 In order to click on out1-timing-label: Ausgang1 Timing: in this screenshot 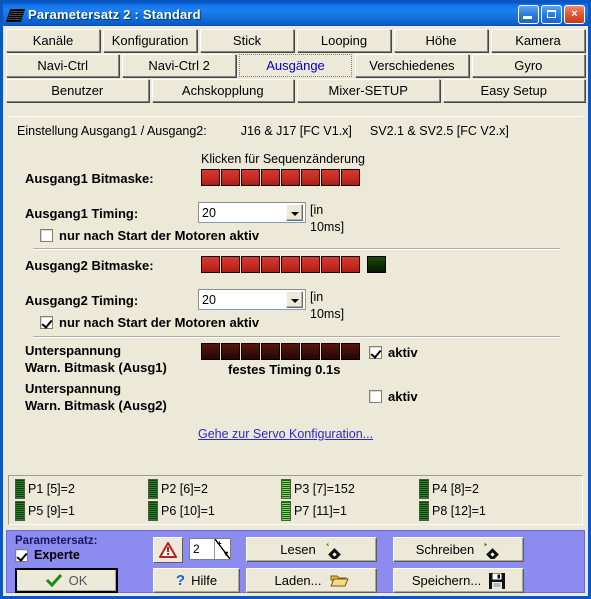, I will do `click(82, 213)`.